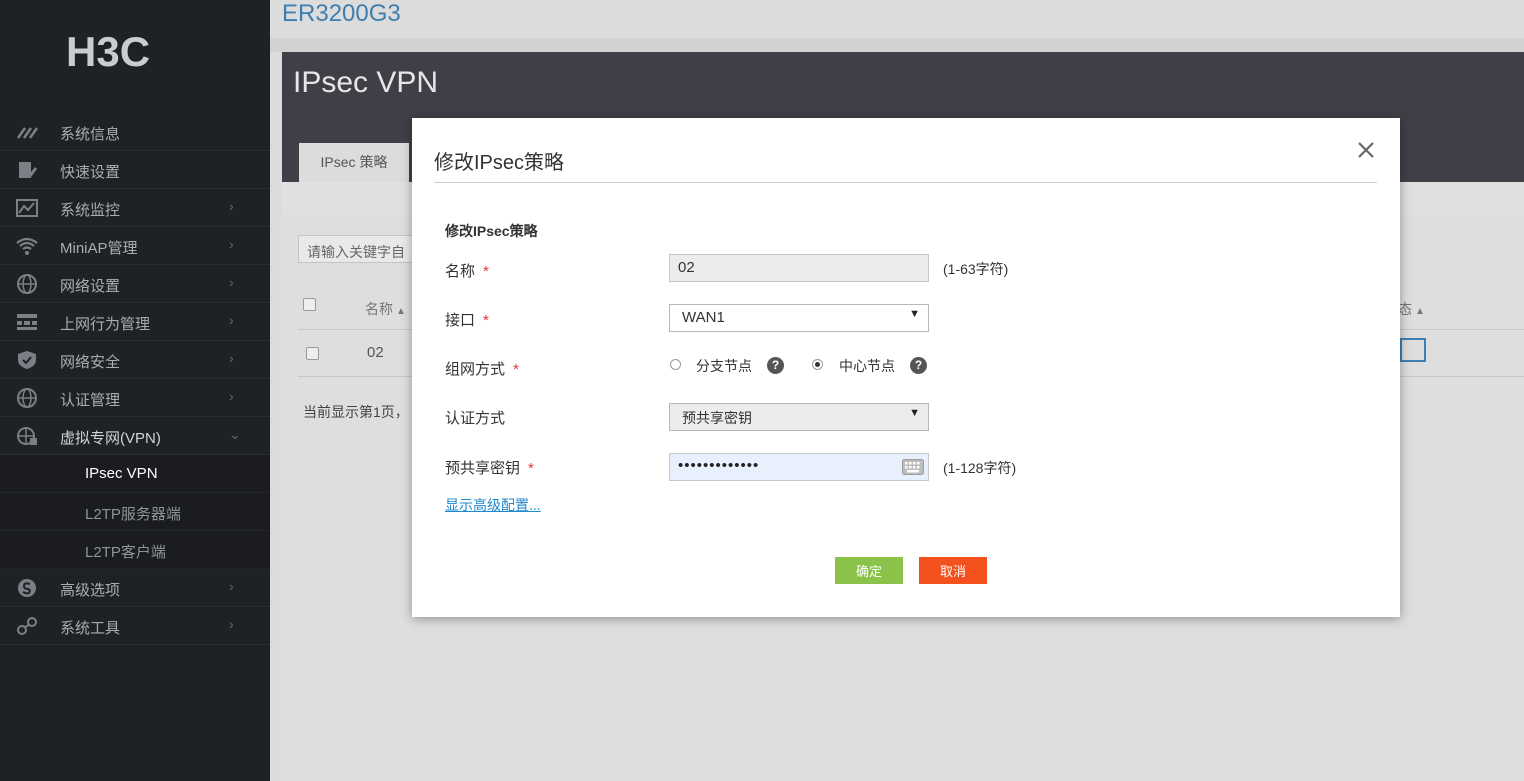  What do you see at coordinates (717, 418) in the screenshot?
I see `auth-method-select-value: 预共享密钥` at bounding box center [717, 418].